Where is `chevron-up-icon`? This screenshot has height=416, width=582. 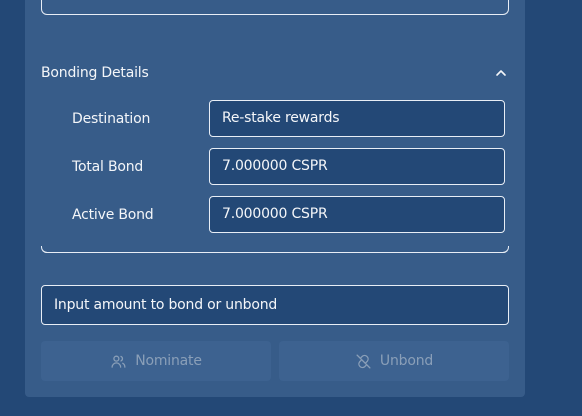
chevron-up-icon is located at coordinates (501, 73).